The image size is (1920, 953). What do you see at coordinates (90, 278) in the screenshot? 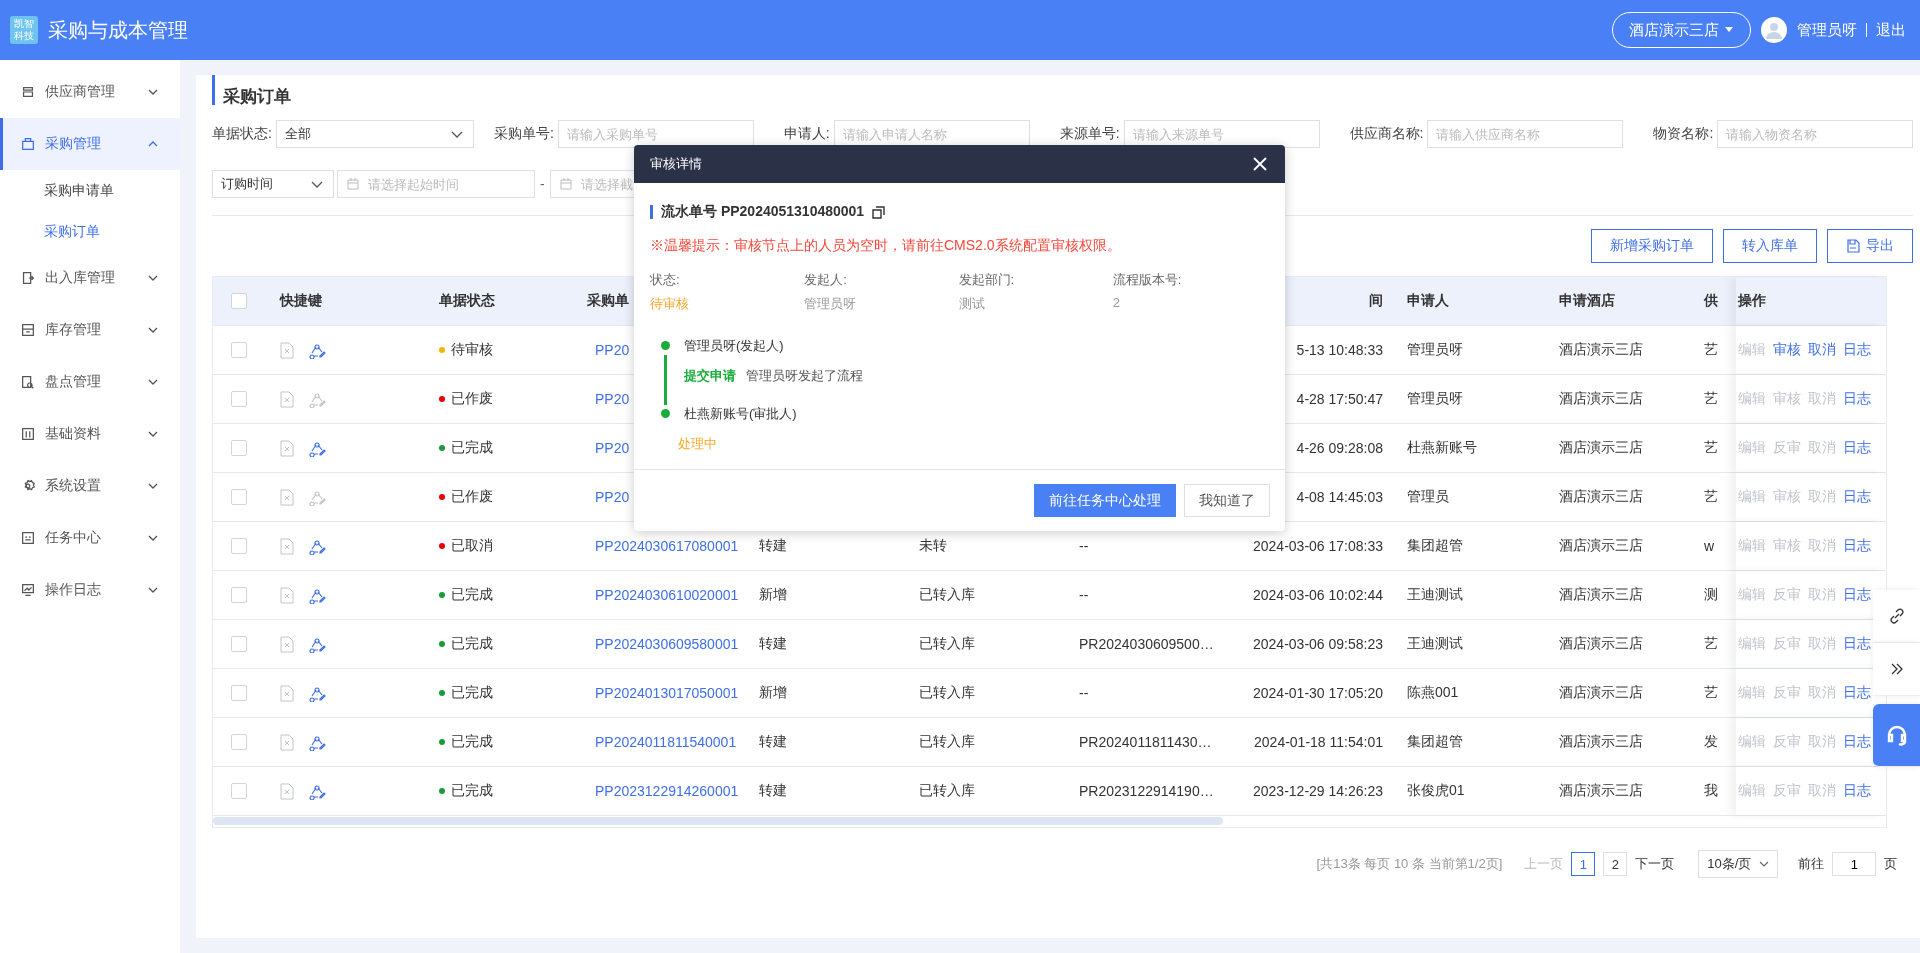
I see `sidebar-item: 出入库管理` at bounding box center [90, 278].